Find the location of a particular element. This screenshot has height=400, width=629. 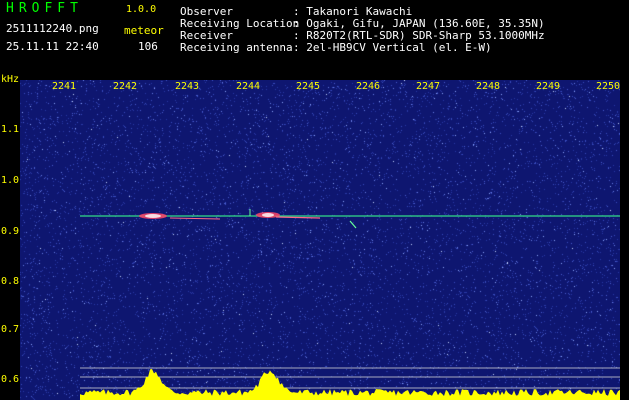

x-tick-2248: 2248 is located at coordinates (488, 86).